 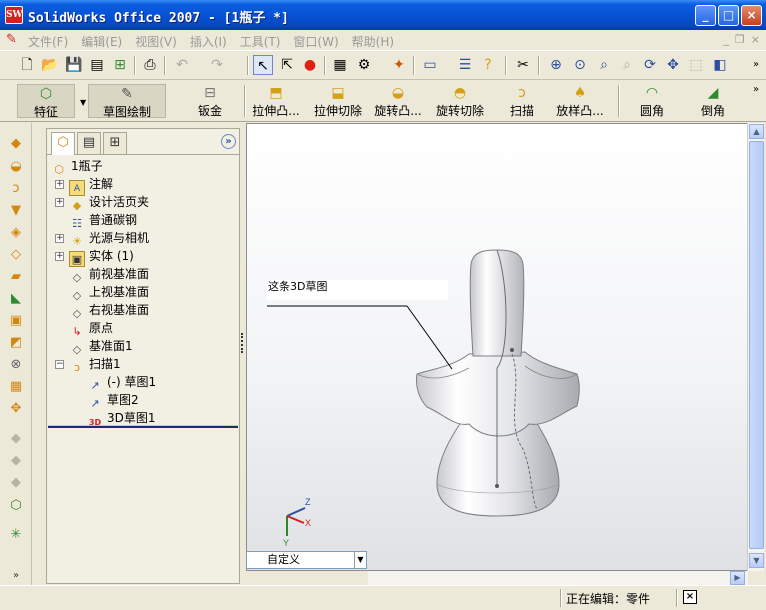 What do you see at coordinates (755, 39) in the screenshot?
I see `doc-close-icon: ×` at bounding box center [755, 39].